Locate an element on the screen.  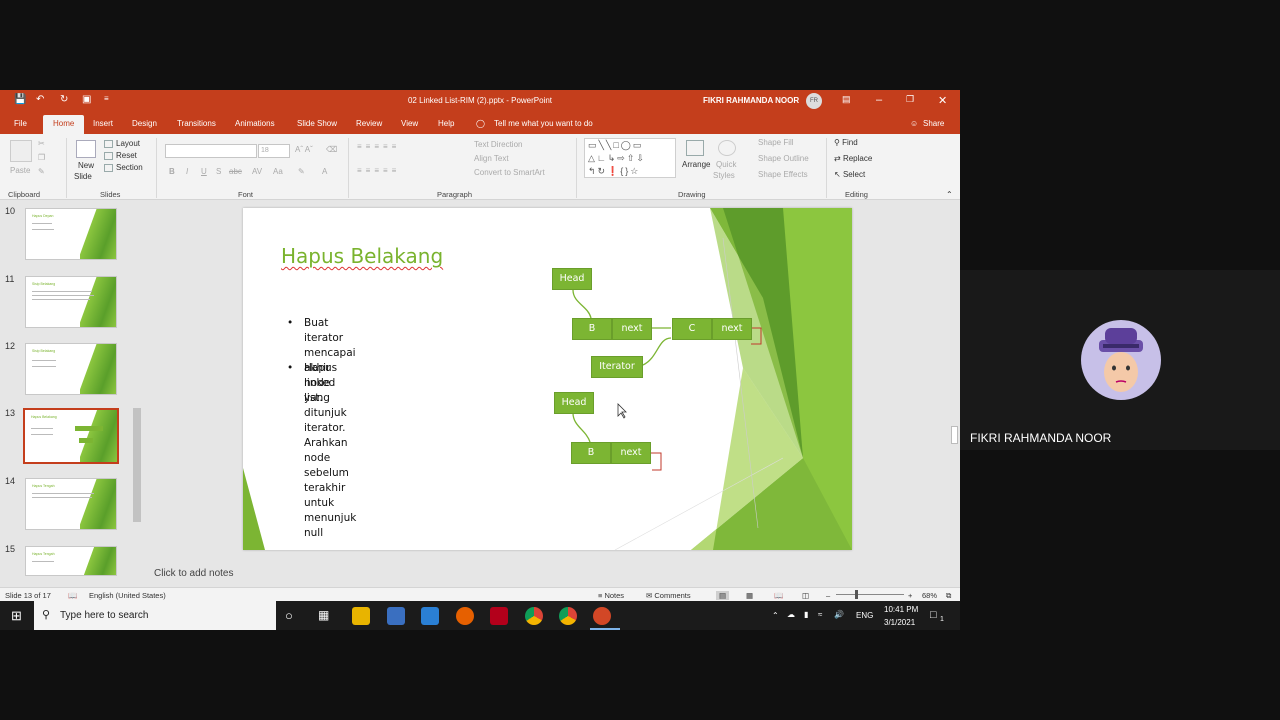
account-avatar: FR is located at coordinates (814, 101).